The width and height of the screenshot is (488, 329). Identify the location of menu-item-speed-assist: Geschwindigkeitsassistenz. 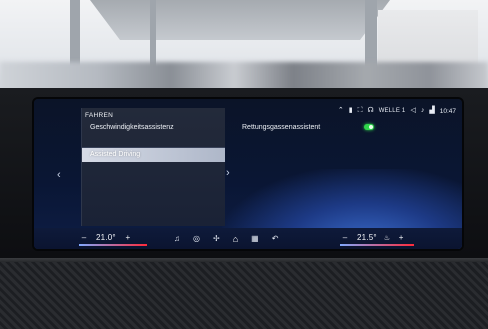
(153, 128).